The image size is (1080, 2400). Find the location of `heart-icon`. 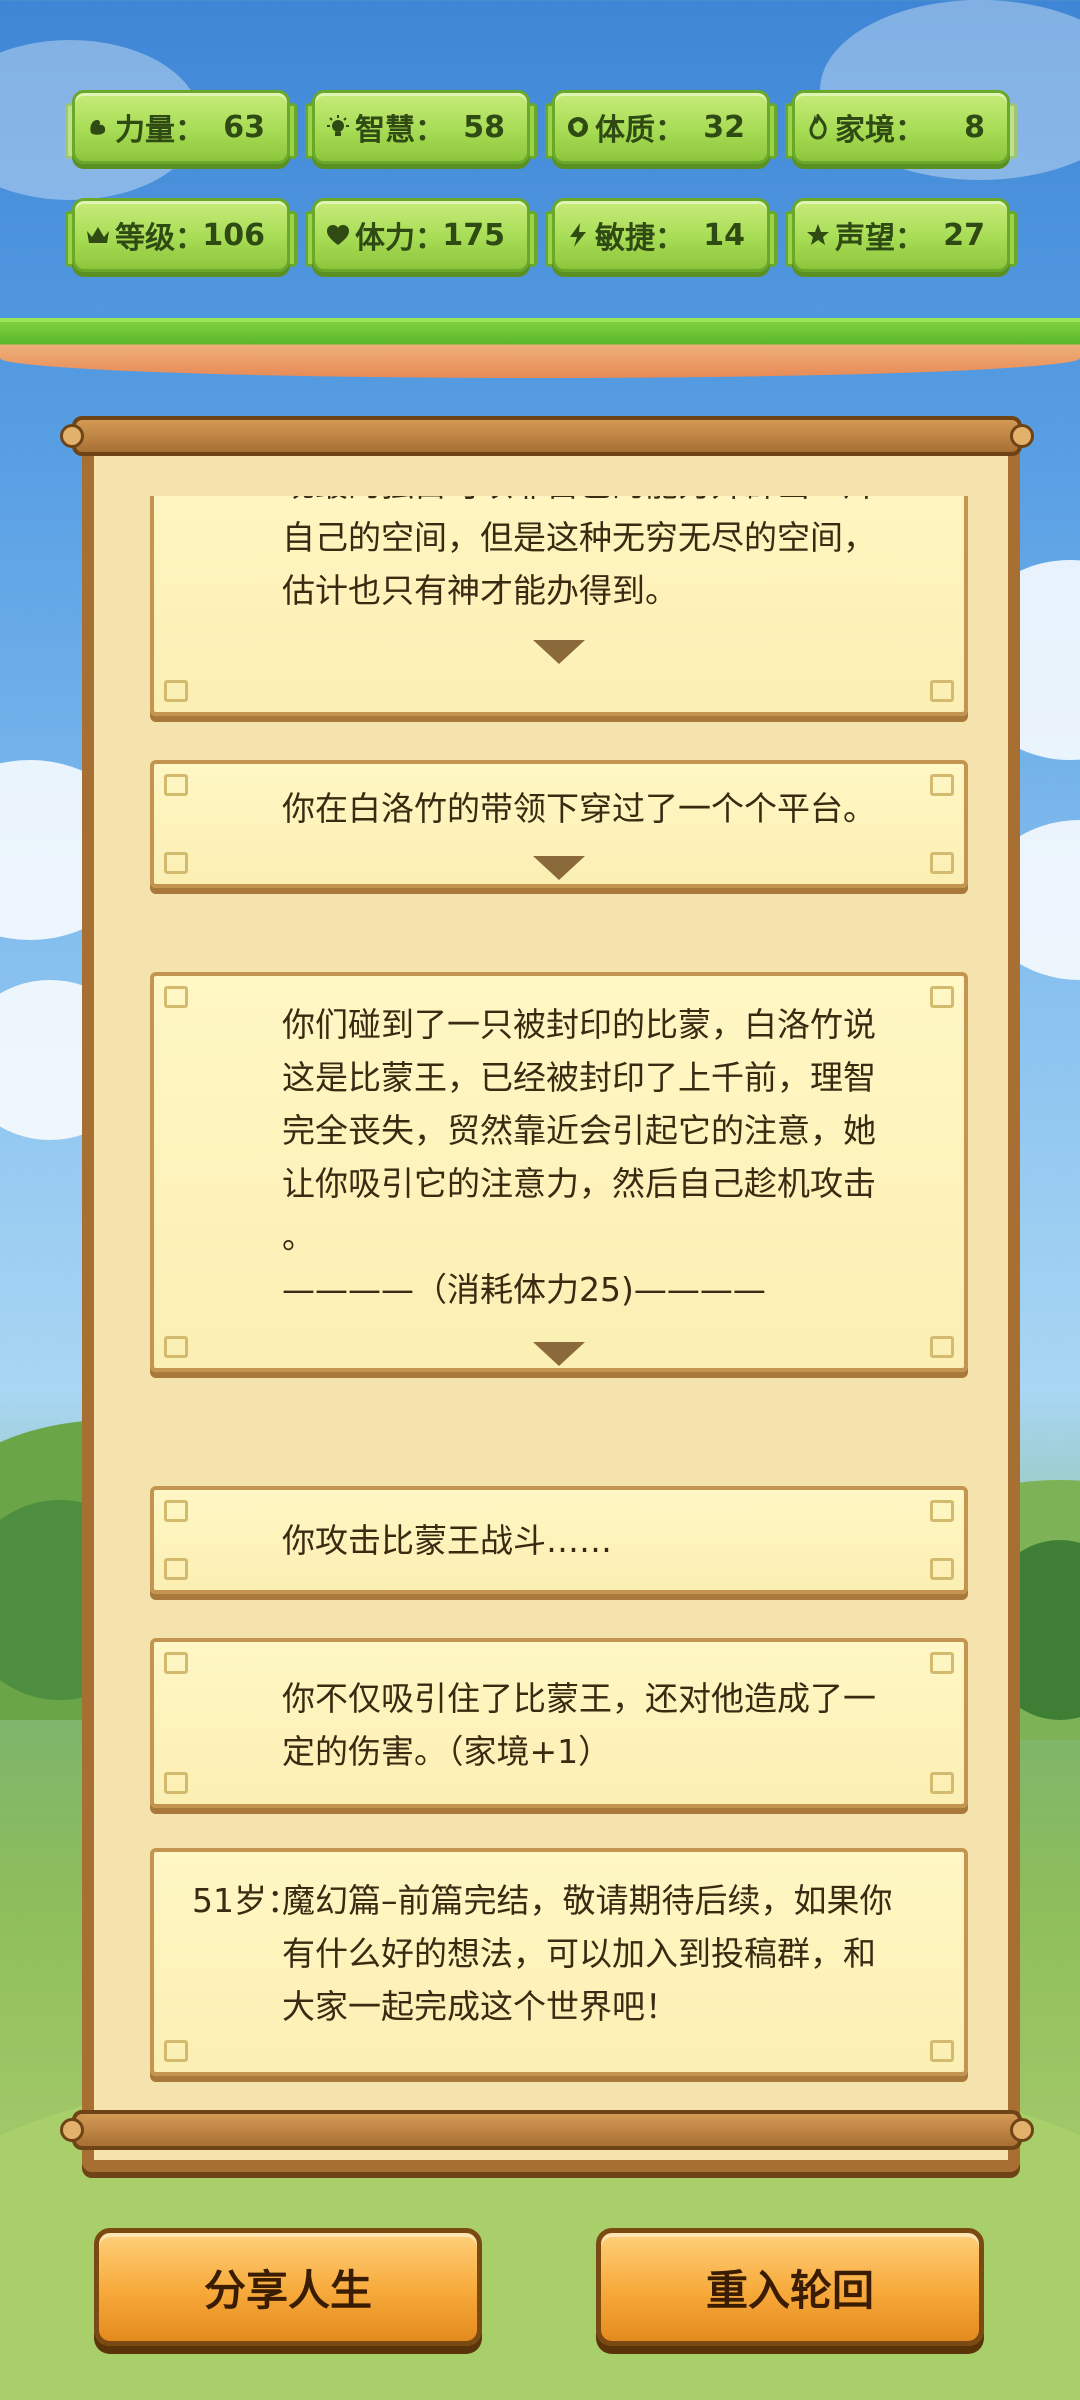

heart-icon is located at coordinates (338, 235).